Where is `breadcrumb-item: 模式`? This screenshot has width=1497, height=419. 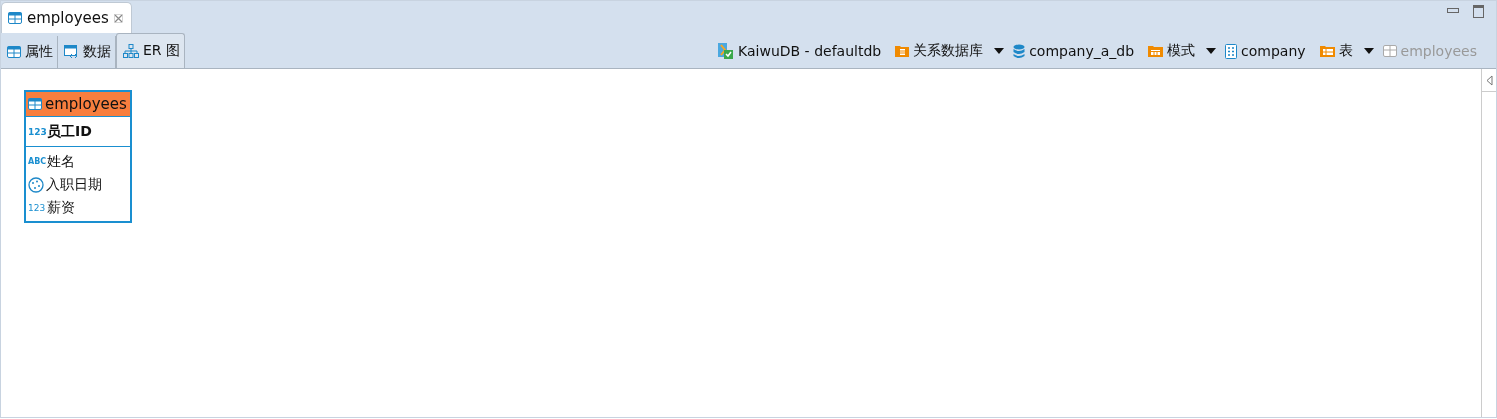
breadcrumb-item: 模式 is located at coordinates (1172, 51).